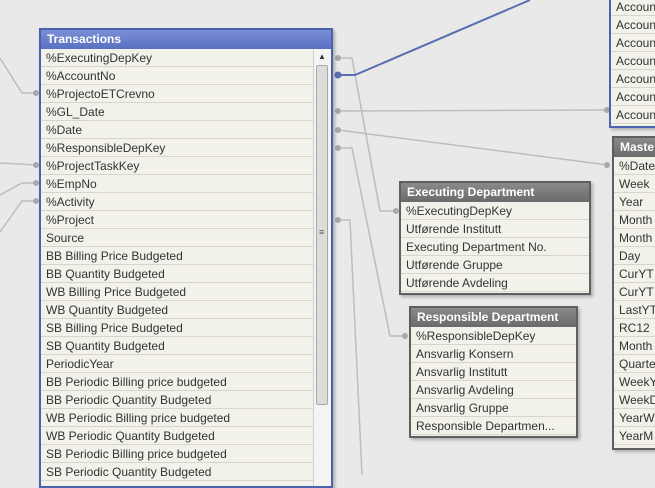 This screenshot has width=655, height=488. I want to click on field-row: Source, so click(177, 238).